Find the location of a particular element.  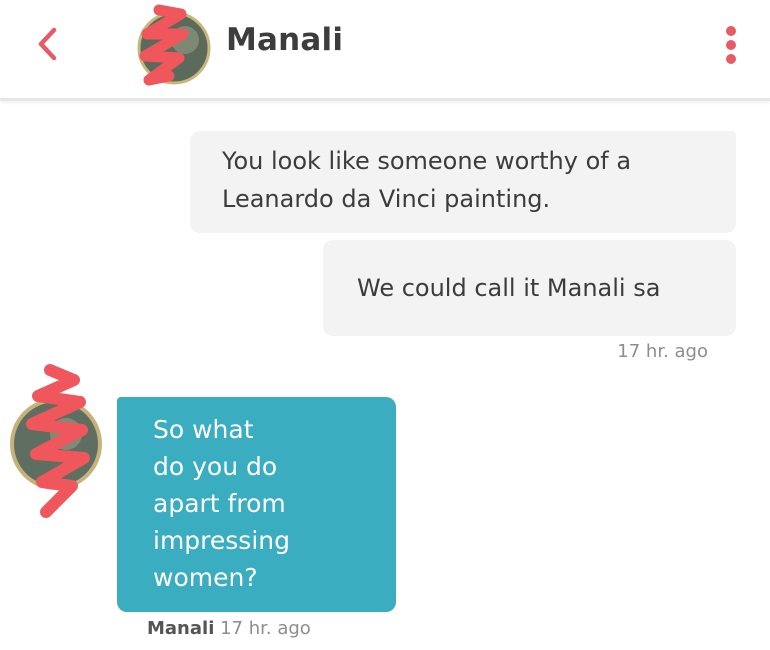

chevron-left-icon is located at coordinates (47, 44).